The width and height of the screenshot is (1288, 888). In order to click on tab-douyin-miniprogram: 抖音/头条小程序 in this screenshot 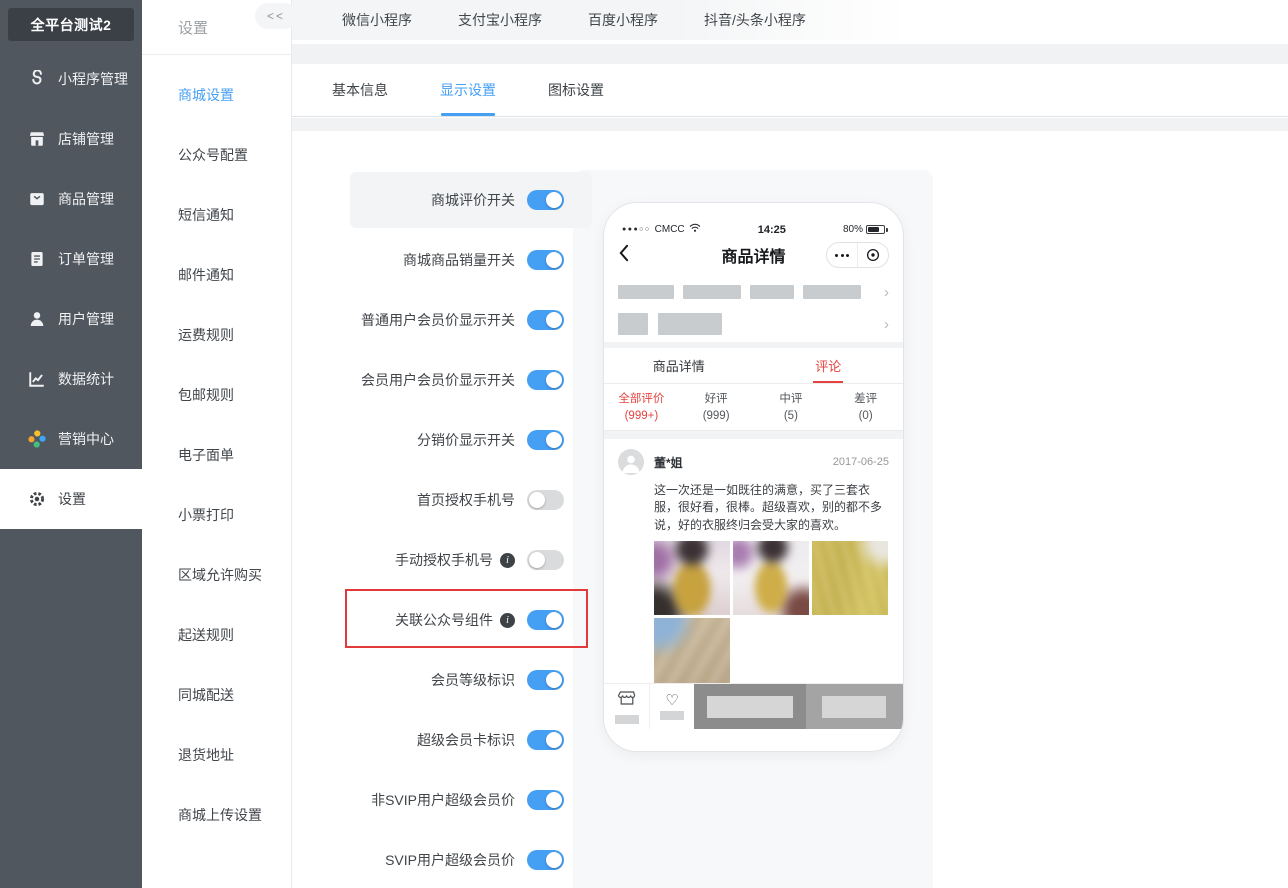, I will do `click(755, 20)`.